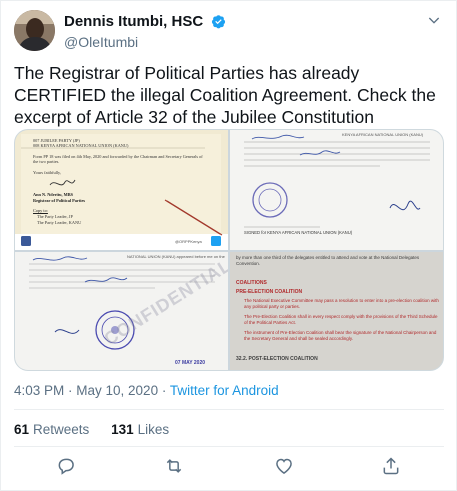 Image resolution: width=457 pixels, height=491 pixels. I want to click on avatar, so click(34, 30).